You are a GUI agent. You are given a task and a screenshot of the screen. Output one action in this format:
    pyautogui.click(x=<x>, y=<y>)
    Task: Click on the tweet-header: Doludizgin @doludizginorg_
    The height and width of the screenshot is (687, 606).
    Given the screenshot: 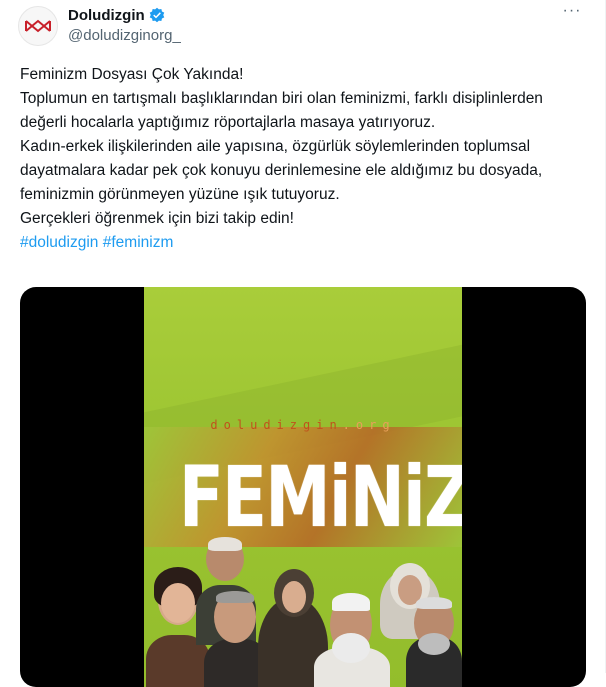 What is the action you would take?
    pyautogui.click(x=124, y=25)
    